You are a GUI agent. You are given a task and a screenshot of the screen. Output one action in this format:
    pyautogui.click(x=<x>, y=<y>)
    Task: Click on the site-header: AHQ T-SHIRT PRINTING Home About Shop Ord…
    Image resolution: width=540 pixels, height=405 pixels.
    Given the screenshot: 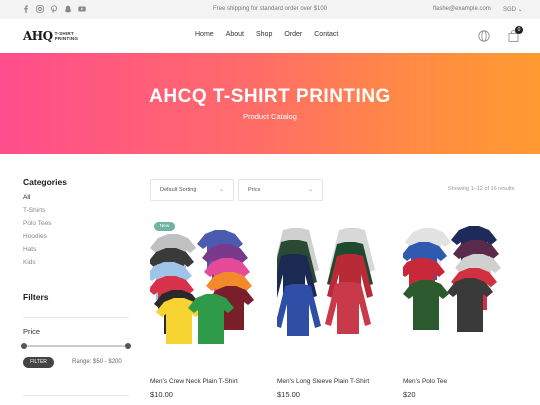 What is the action you would take?
    pyautogui.click(x=270, y=36)
    